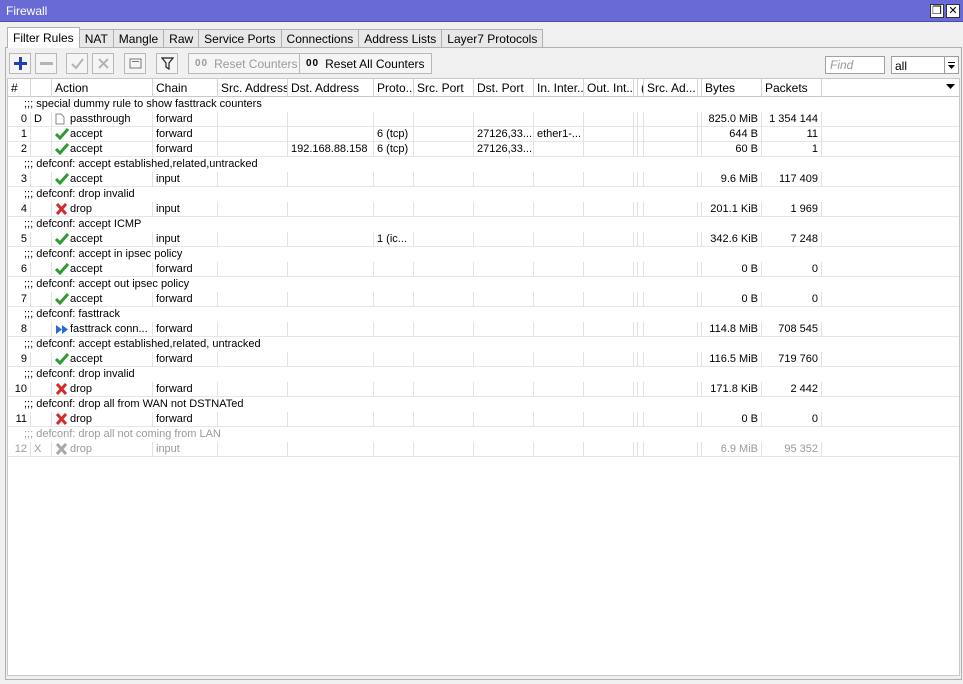 The width and height of the screenshot is (963, 684). Describe the element at coordinates (483, 269) in the screenshot. I see `table-row: 6 accept forward 0 B0` at that location.